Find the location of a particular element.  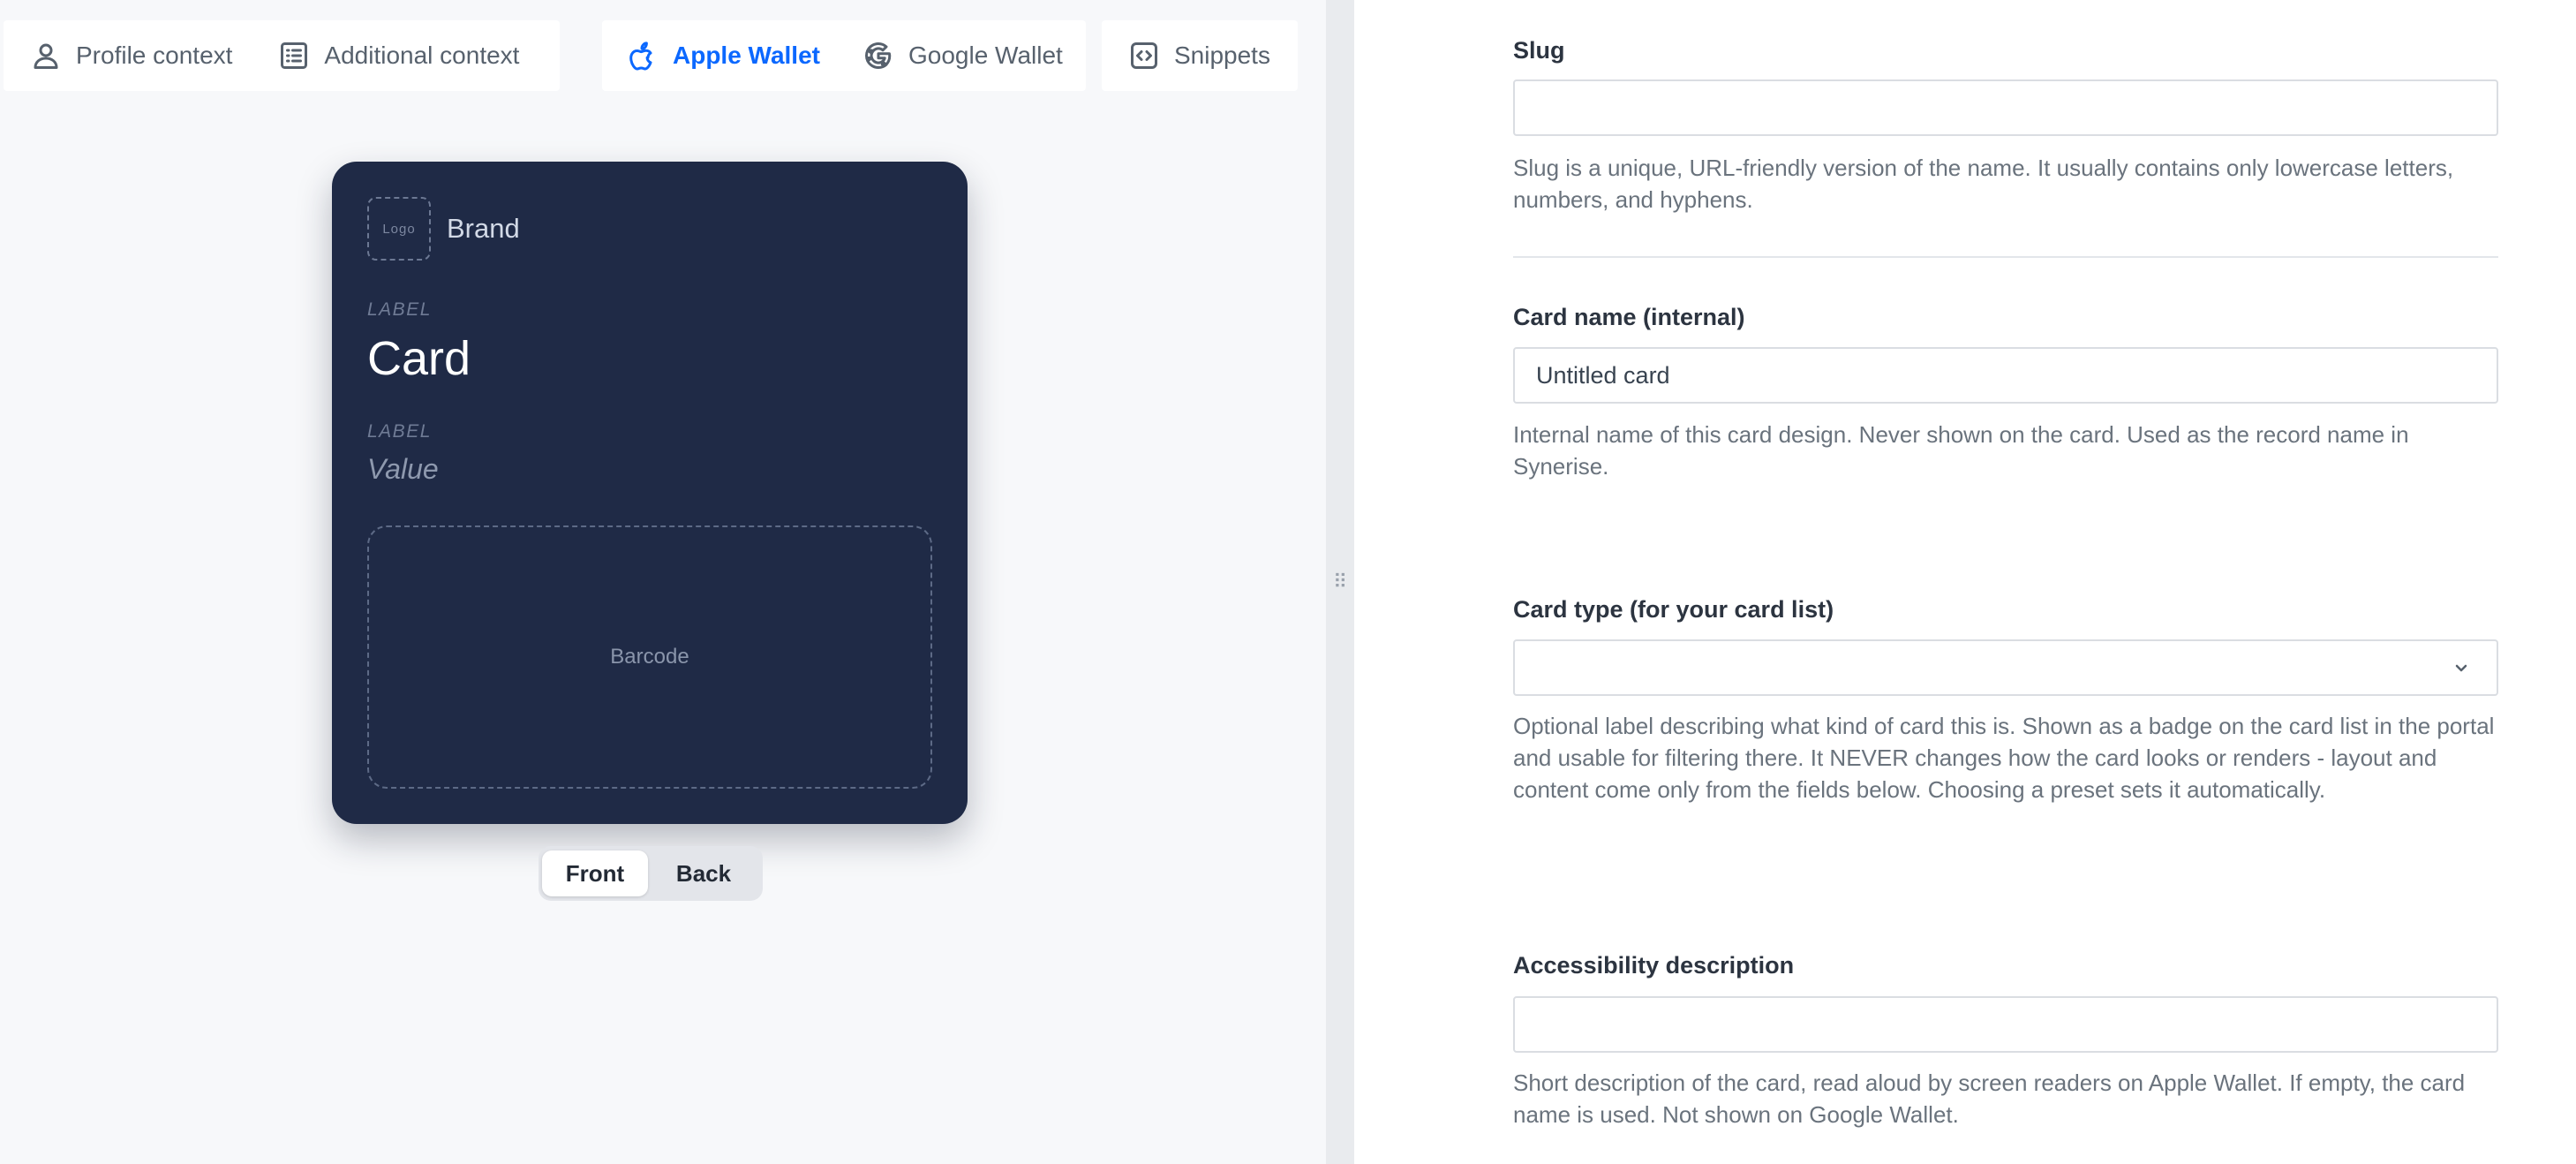

back-button: Back is located at coordinates (704, 873).